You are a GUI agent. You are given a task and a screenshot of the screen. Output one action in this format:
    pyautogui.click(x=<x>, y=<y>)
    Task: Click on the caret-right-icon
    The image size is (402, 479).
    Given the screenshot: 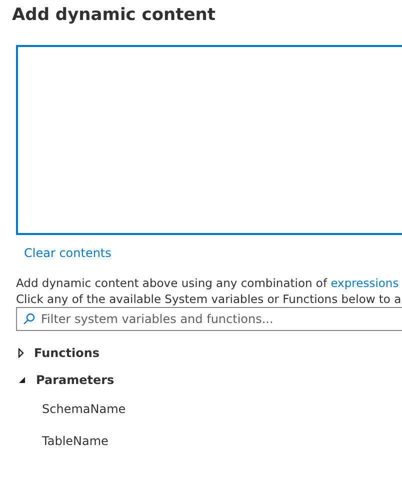 What is the action you would take?
    pyautogui.click(x=21, y=353)
    